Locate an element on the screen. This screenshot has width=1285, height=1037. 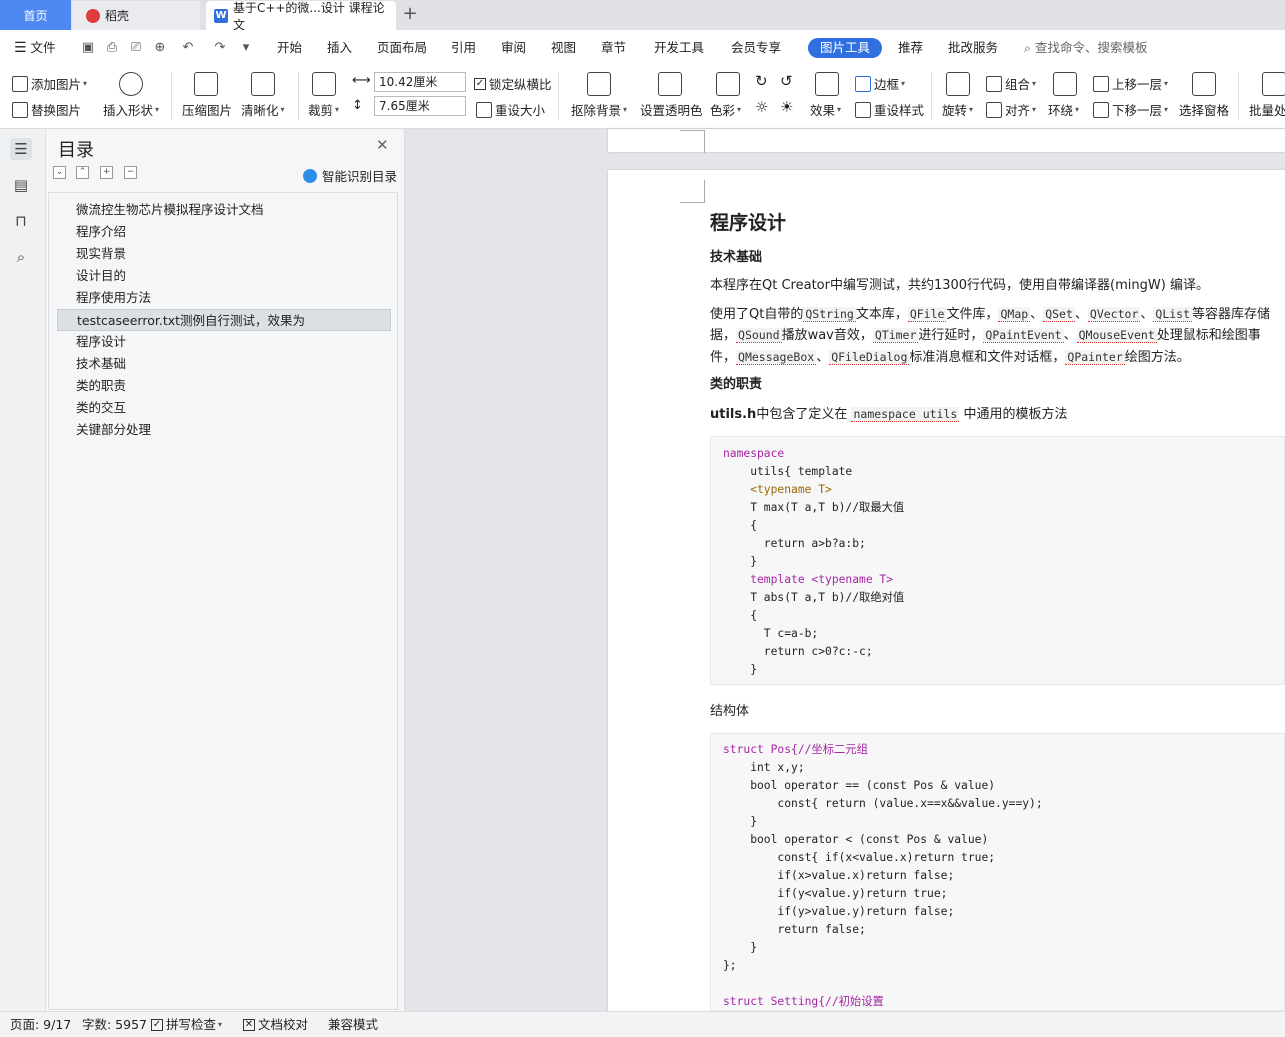
reset-style-button: 重设样式 is located at coordinates (889, 109).